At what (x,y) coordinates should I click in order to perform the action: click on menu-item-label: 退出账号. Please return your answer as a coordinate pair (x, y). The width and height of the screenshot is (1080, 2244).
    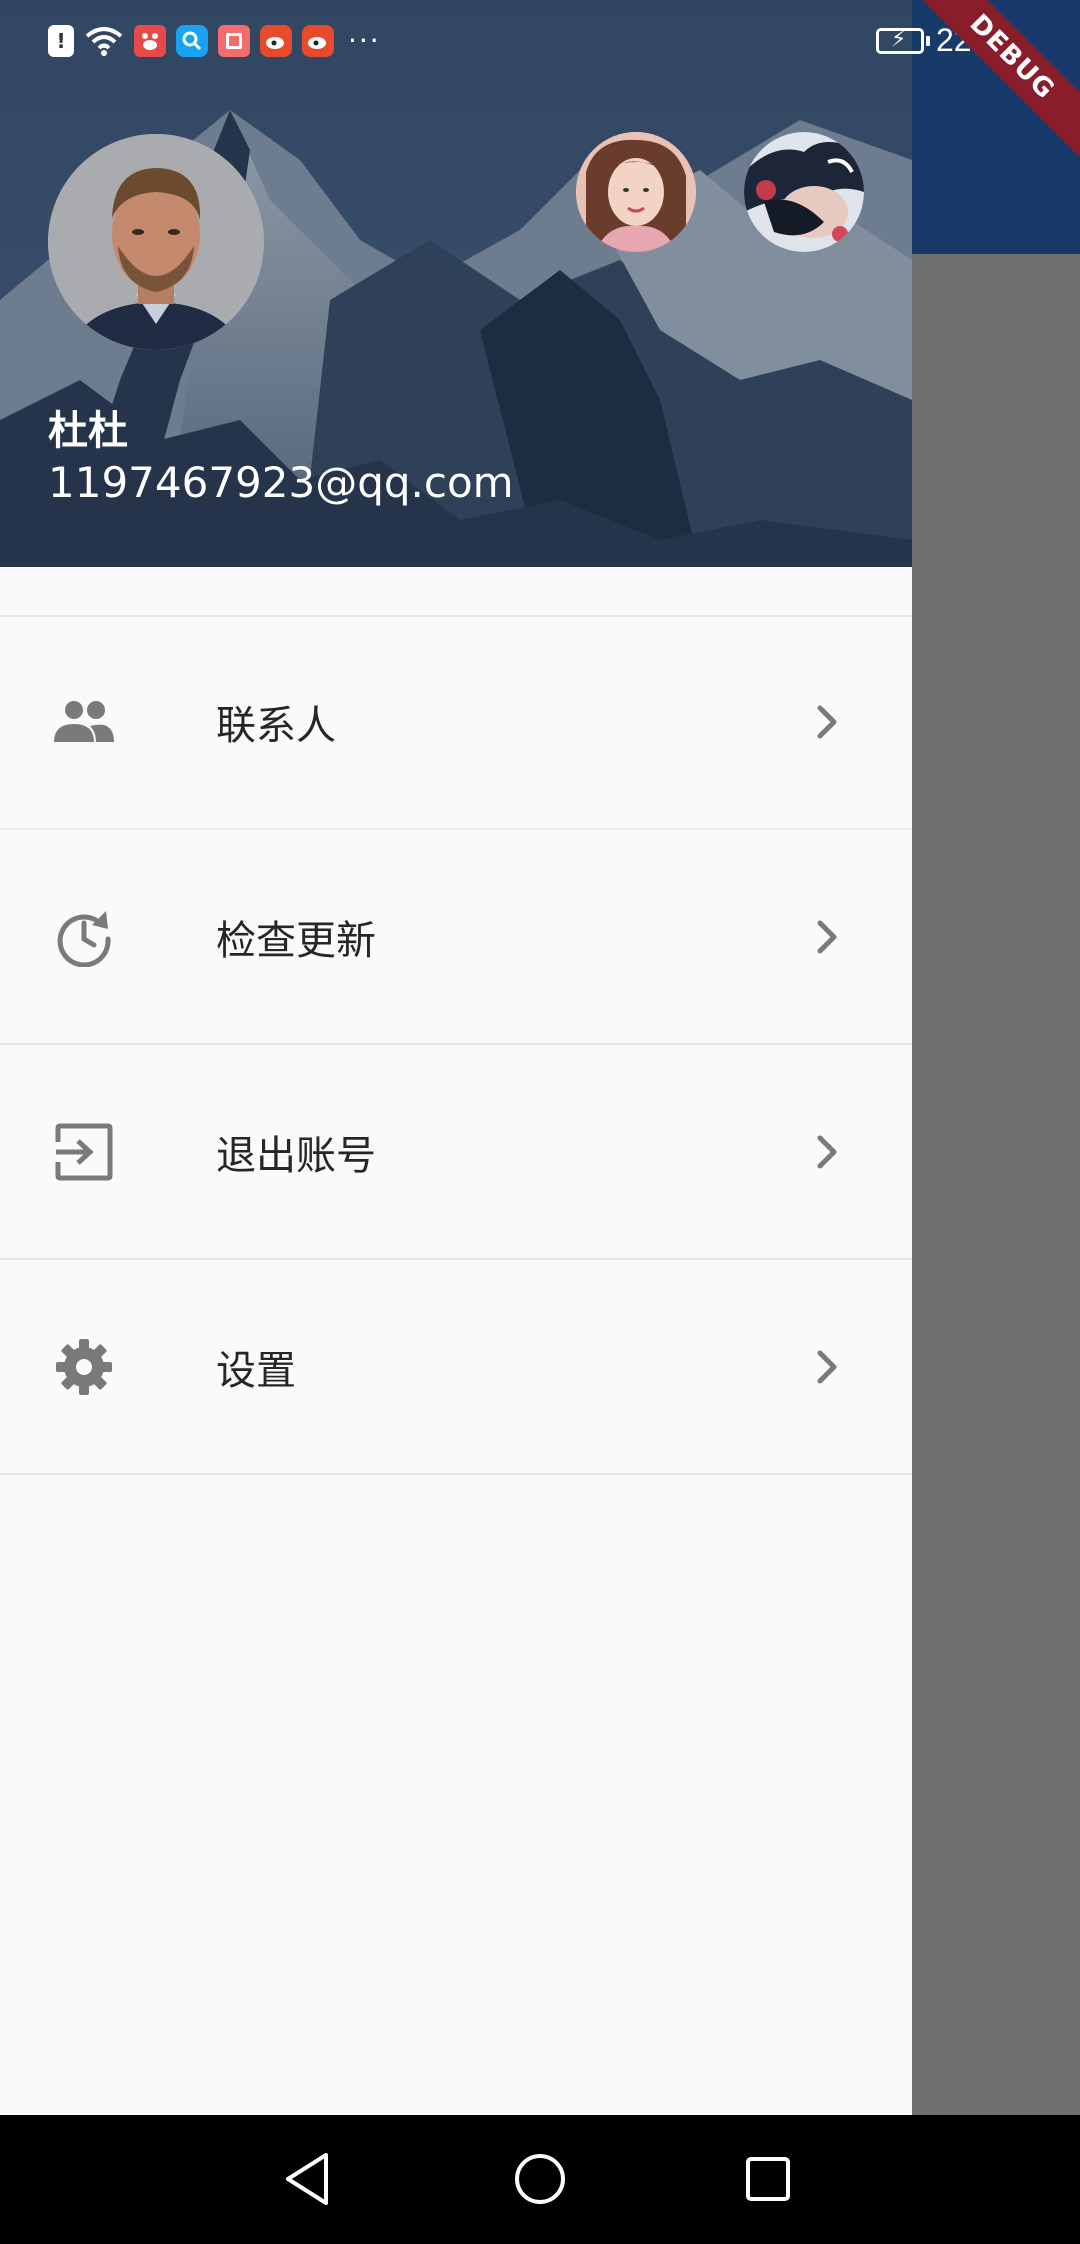
    Looking at the image, I should click on (296, 1155).